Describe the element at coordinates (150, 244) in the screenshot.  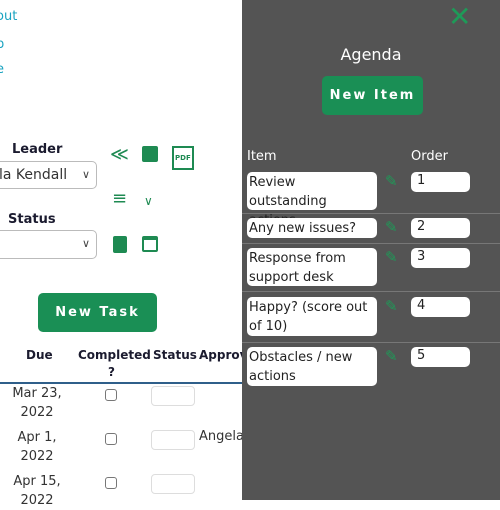
I see `calendar-icon` at that location.